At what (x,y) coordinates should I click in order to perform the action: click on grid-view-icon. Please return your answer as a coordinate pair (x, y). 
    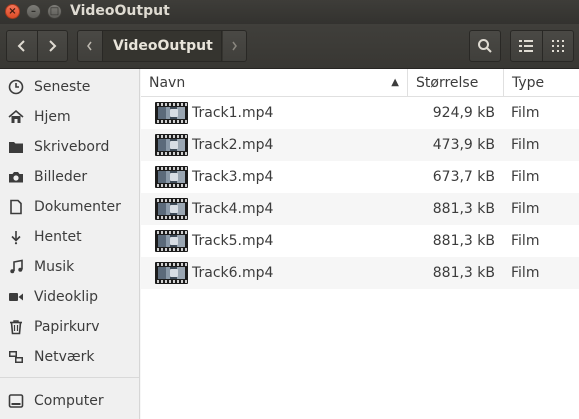
    Looking at the image, I should click on (557, 46).